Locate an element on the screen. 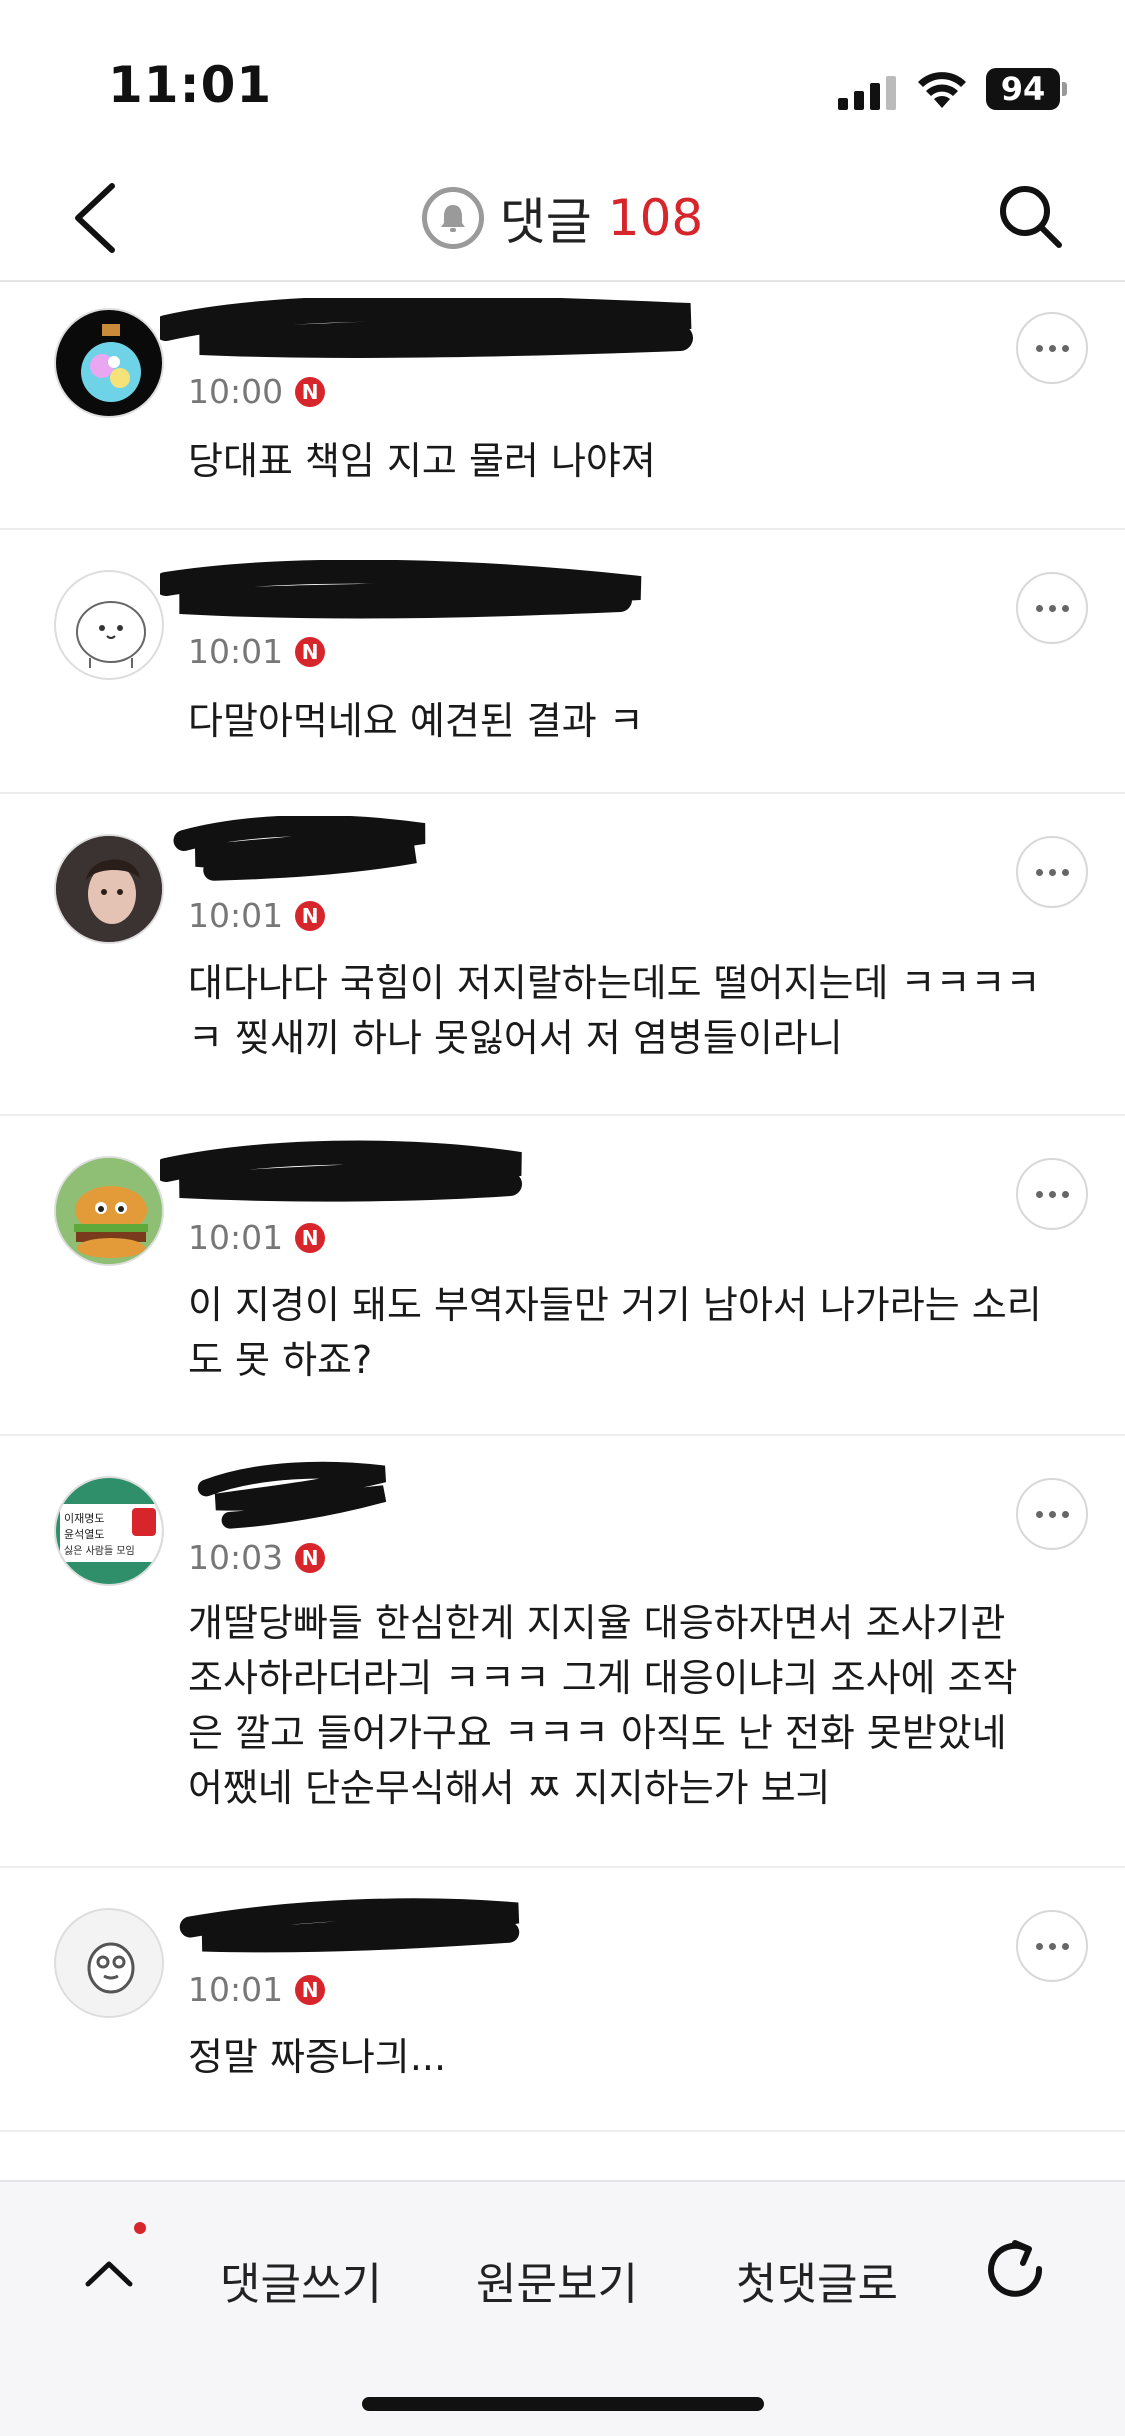  wifi-icon is located at coordinates (942, 90).